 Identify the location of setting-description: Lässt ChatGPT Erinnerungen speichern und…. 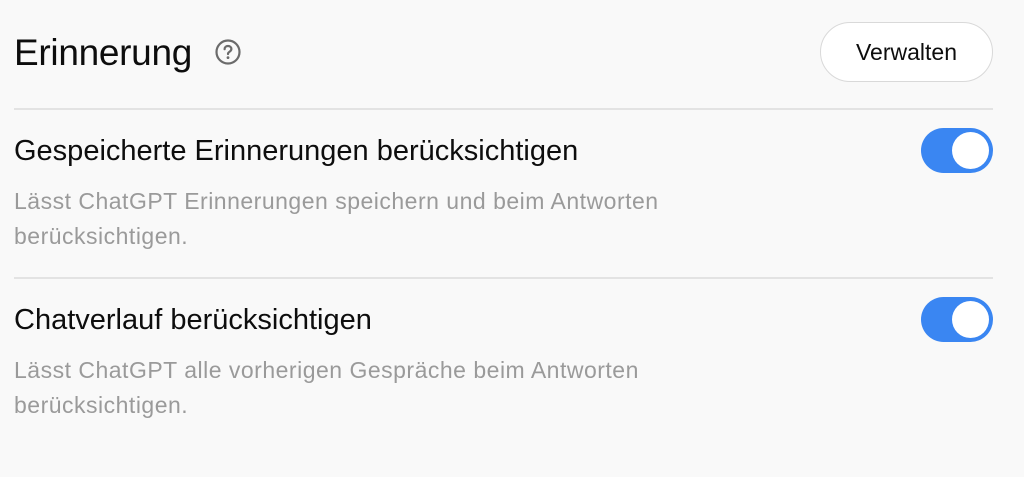
(336, 218).